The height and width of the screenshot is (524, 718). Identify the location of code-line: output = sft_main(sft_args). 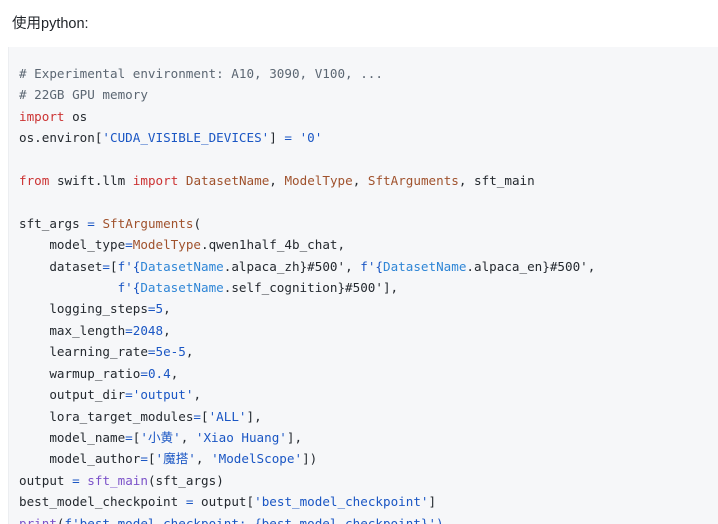
(368, 480).